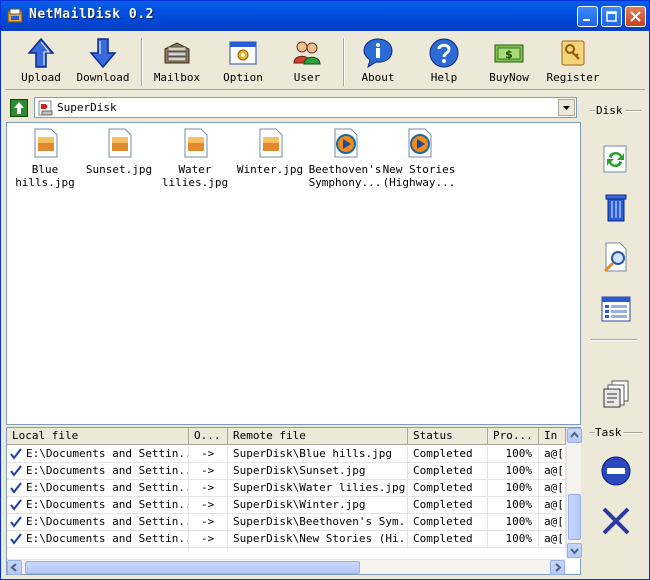  I want to click on buynow-button: $ BuyNow, so click(509, 62).